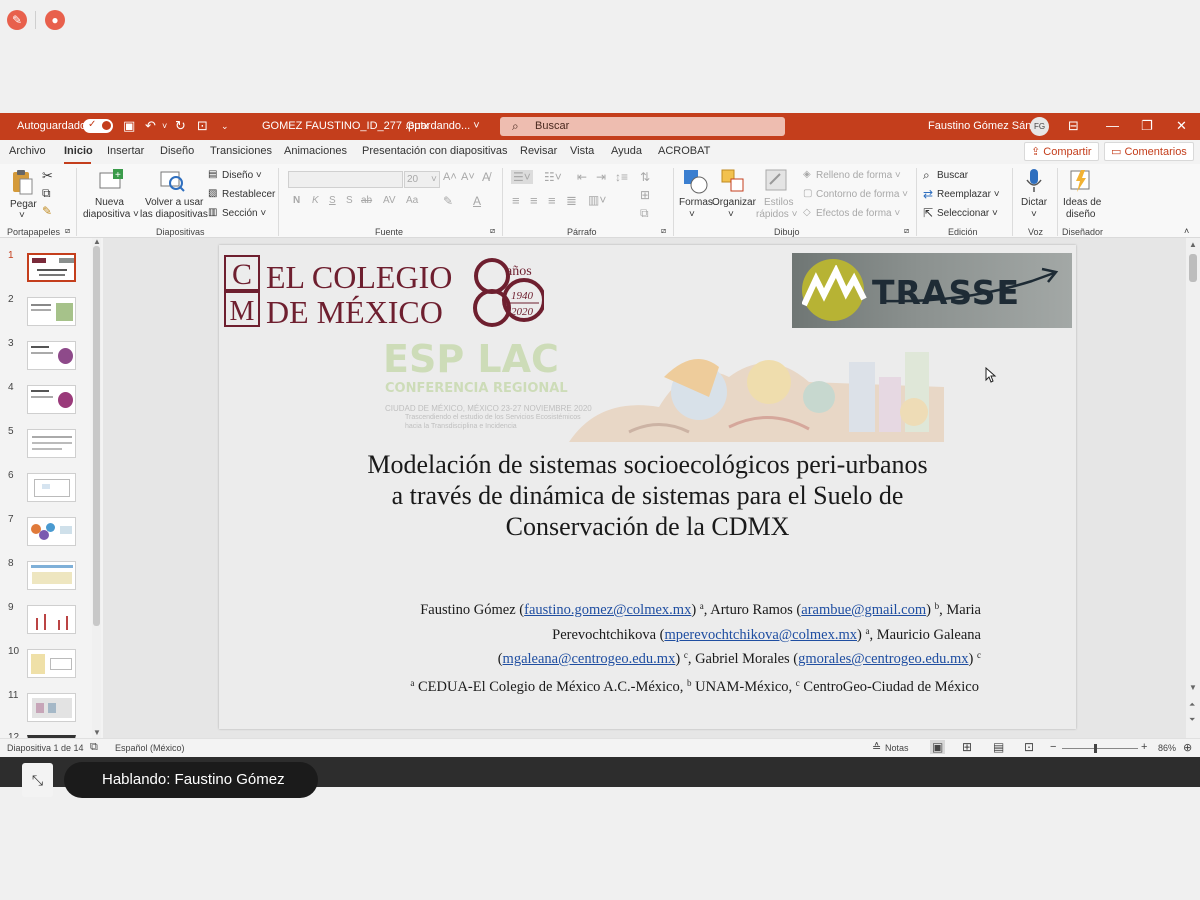  Describe the element at coordinates (212, 212) in the screenshot. I see `section-icon: ▥` at that location.